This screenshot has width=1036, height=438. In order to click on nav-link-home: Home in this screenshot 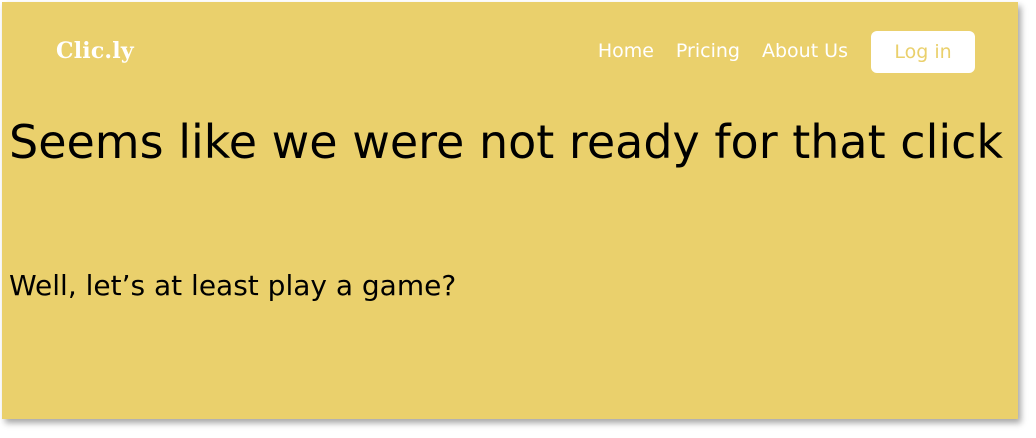, I will do `click(626, 51)`.